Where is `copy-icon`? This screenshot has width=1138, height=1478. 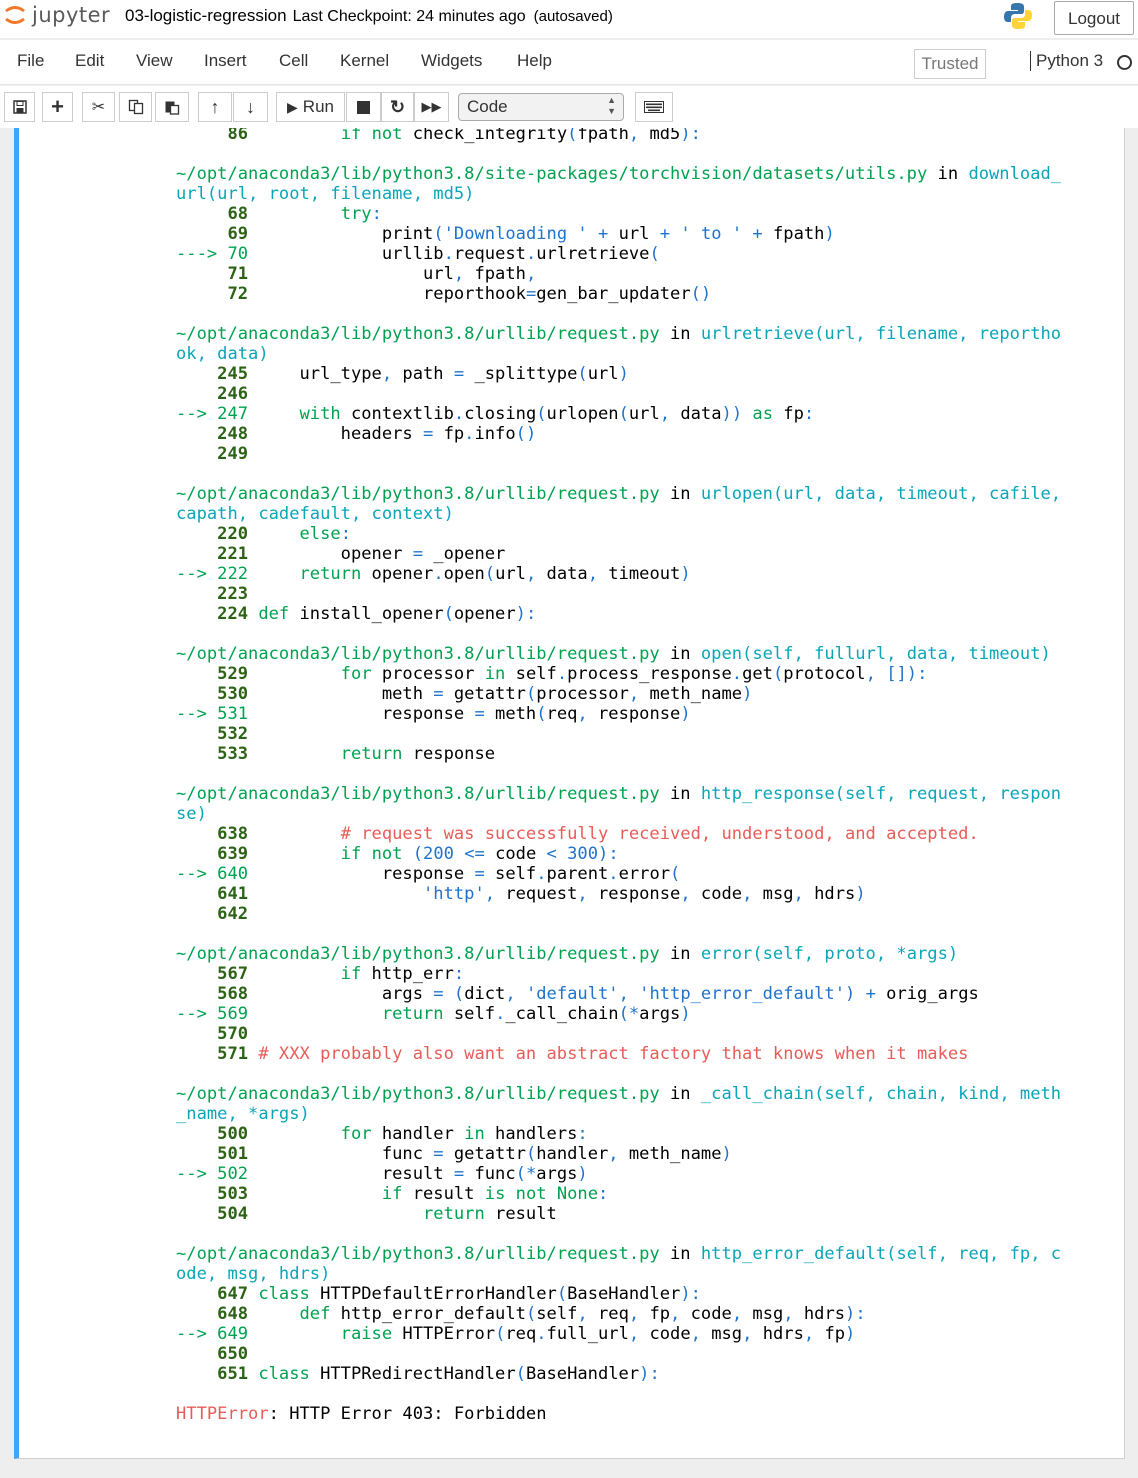 copy-icon is located at coordinates (135, 107).